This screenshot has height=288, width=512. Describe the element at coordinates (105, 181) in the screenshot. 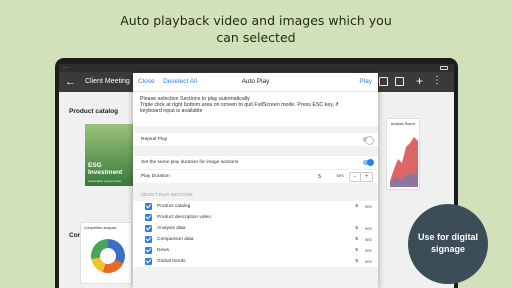

I see `esg-subcaption: sustainable supply future` at that location.